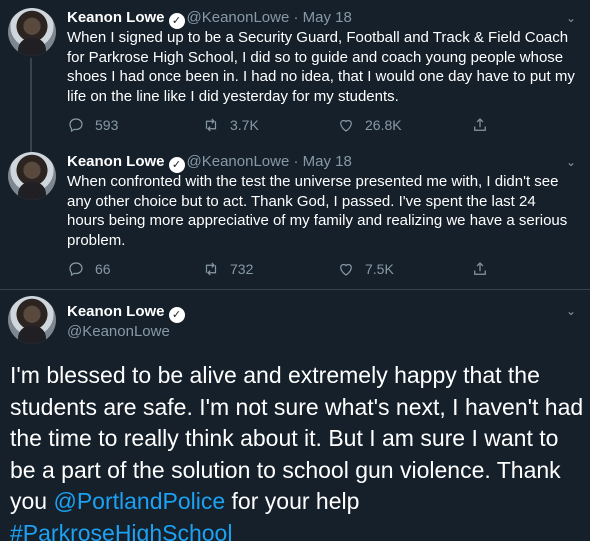 The image size is (590, 541). I want to click on retweet-button: 3.7K, so click(230, 125).